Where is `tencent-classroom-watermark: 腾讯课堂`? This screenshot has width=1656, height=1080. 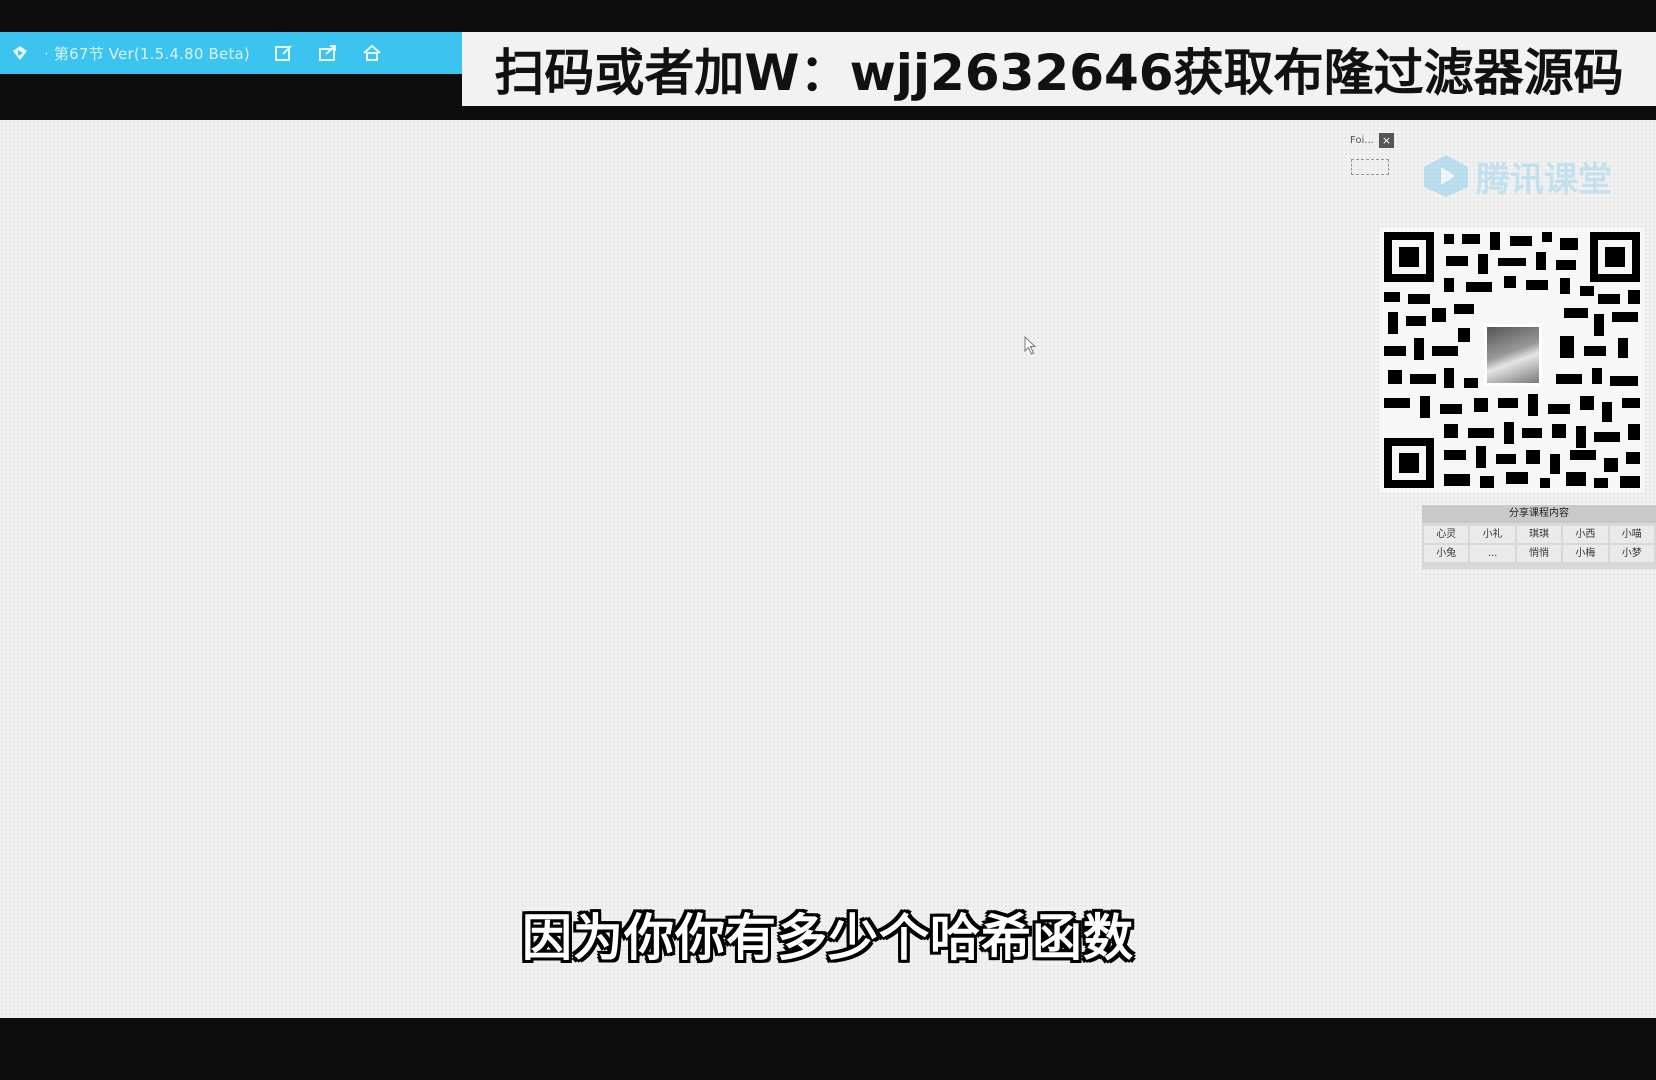 tencent-classroom-watermark: 腾讯课堂 is located at coordinates (1516, 176).